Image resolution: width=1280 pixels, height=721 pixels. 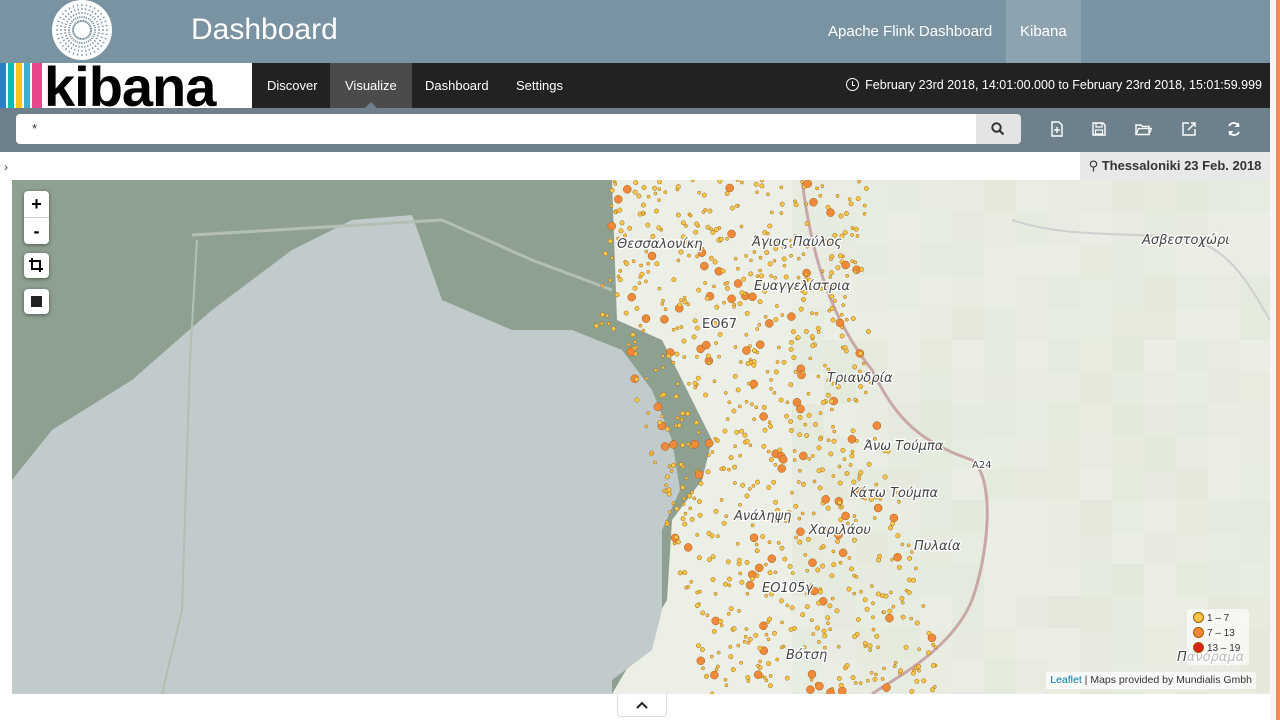 I want to click on nav-dashboard: Dashboard, so click(x=457, y=85).